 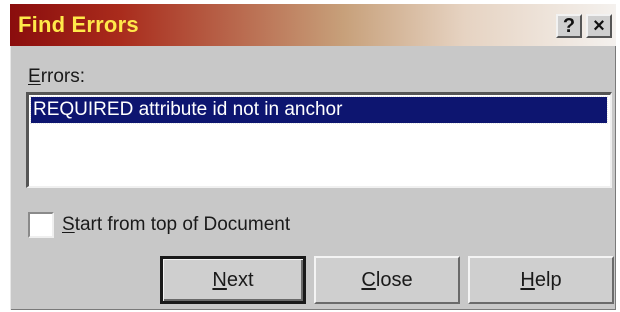 I want to click on next-mnemonic: N, so click(x=219, y=279).